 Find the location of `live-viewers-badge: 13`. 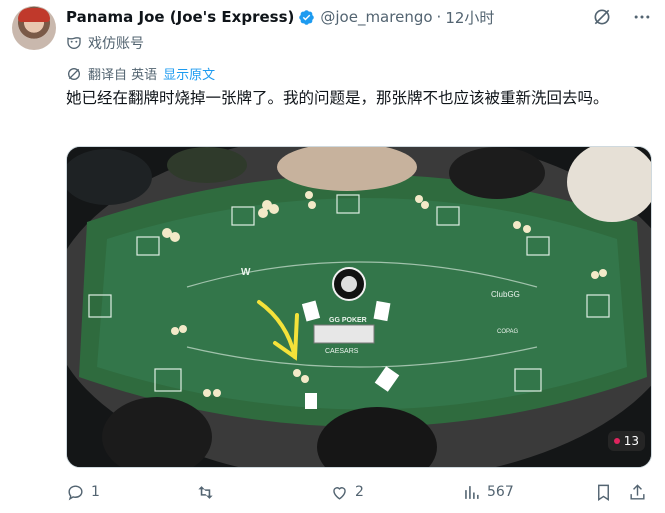

live-viewers-badge: 13 is located at coordinates (626, 441).